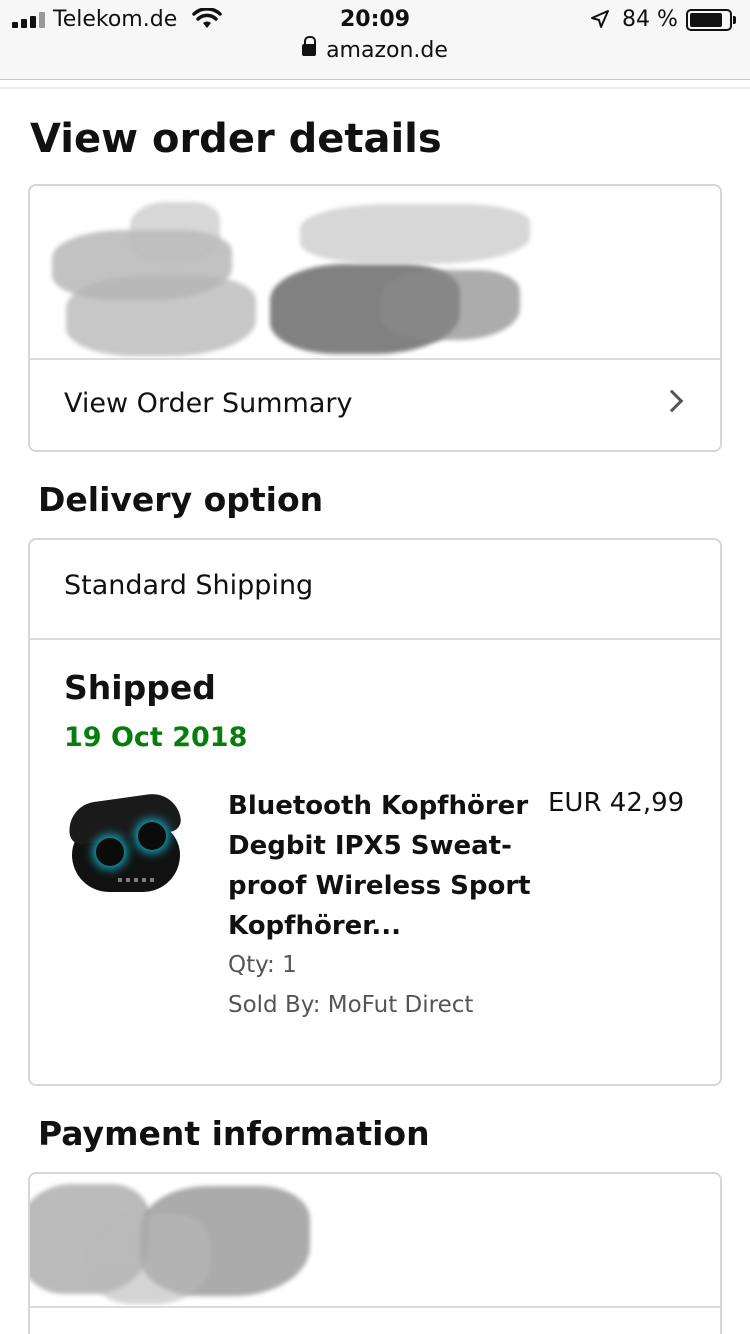  I want to click on battery-level, so click(706, 20).